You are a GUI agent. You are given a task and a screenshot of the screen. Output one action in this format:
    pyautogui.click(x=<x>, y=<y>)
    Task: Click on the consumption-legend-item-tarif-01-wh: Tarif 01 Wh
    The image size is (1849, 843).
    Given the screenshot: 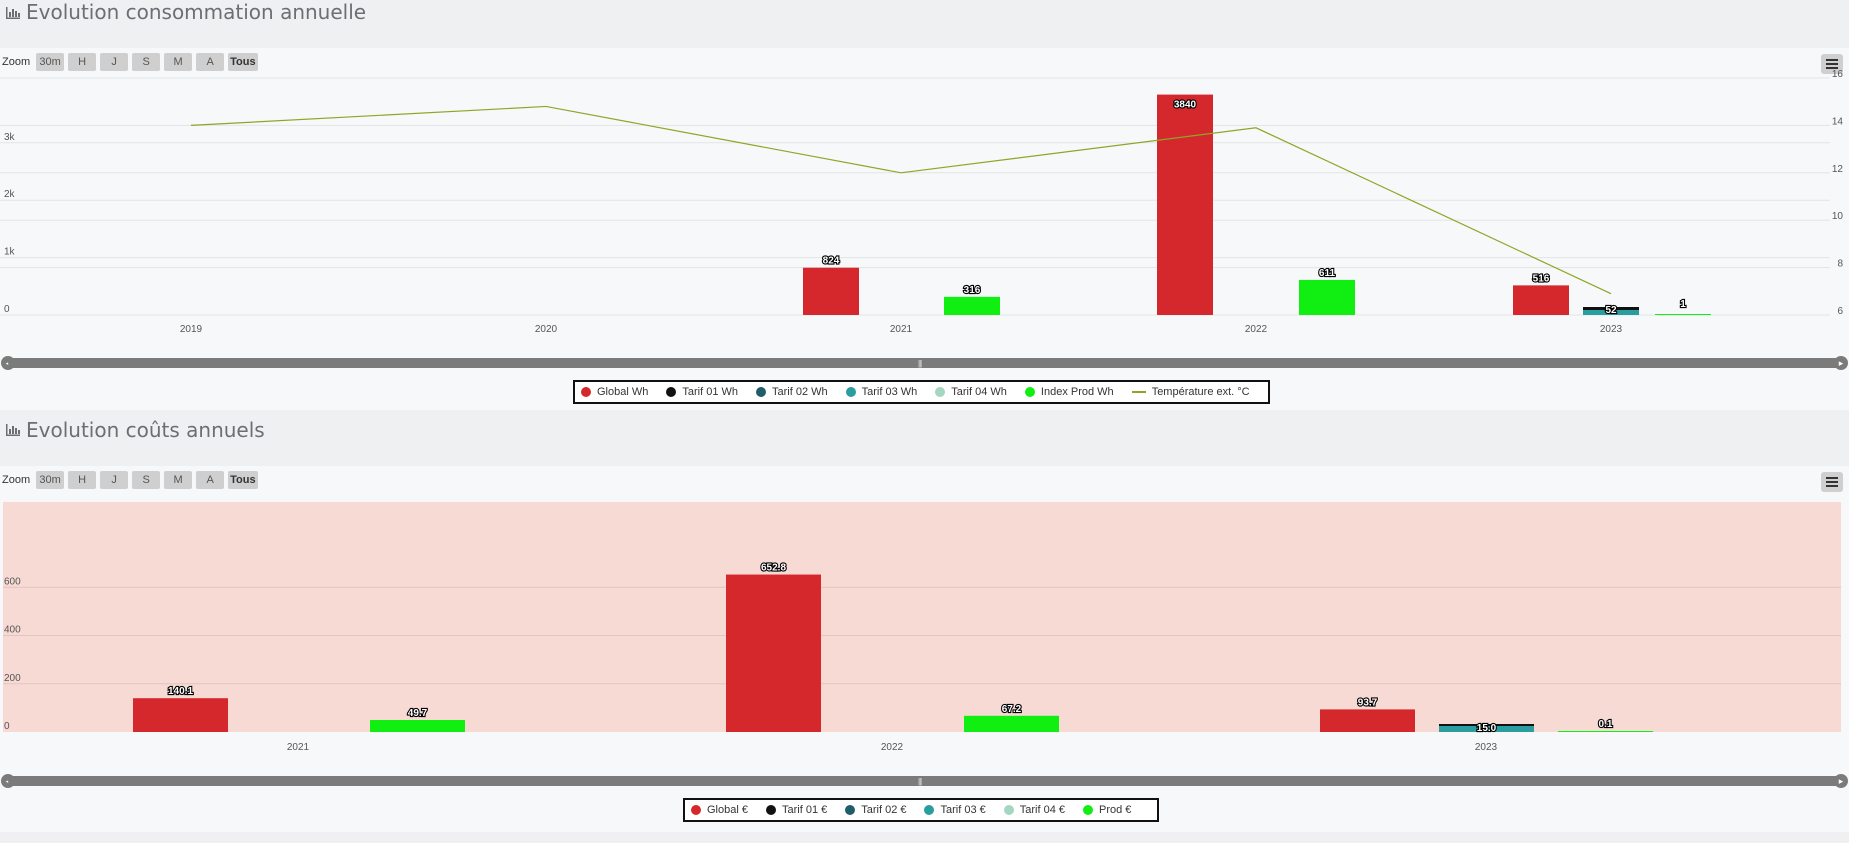 What is the action you would take?
    pyautogui.click(x=702, y=392)
    